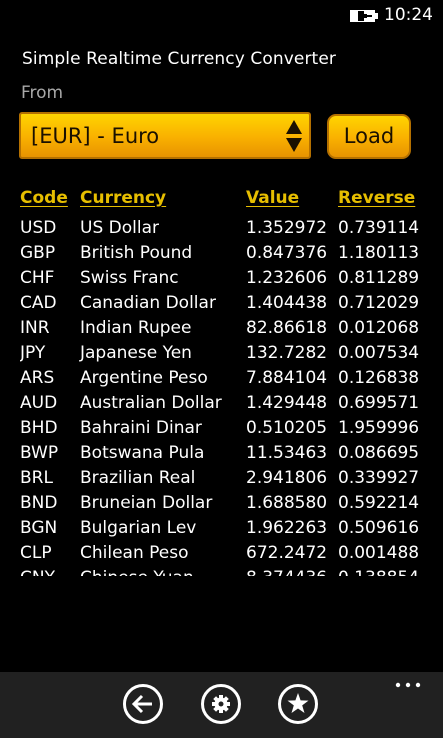 The height and width of the screenshot is (738, 443). Describe the element at coordinates (144, 378) in the screenshot. I see `currency-cell: Argentine Peso` at that location.